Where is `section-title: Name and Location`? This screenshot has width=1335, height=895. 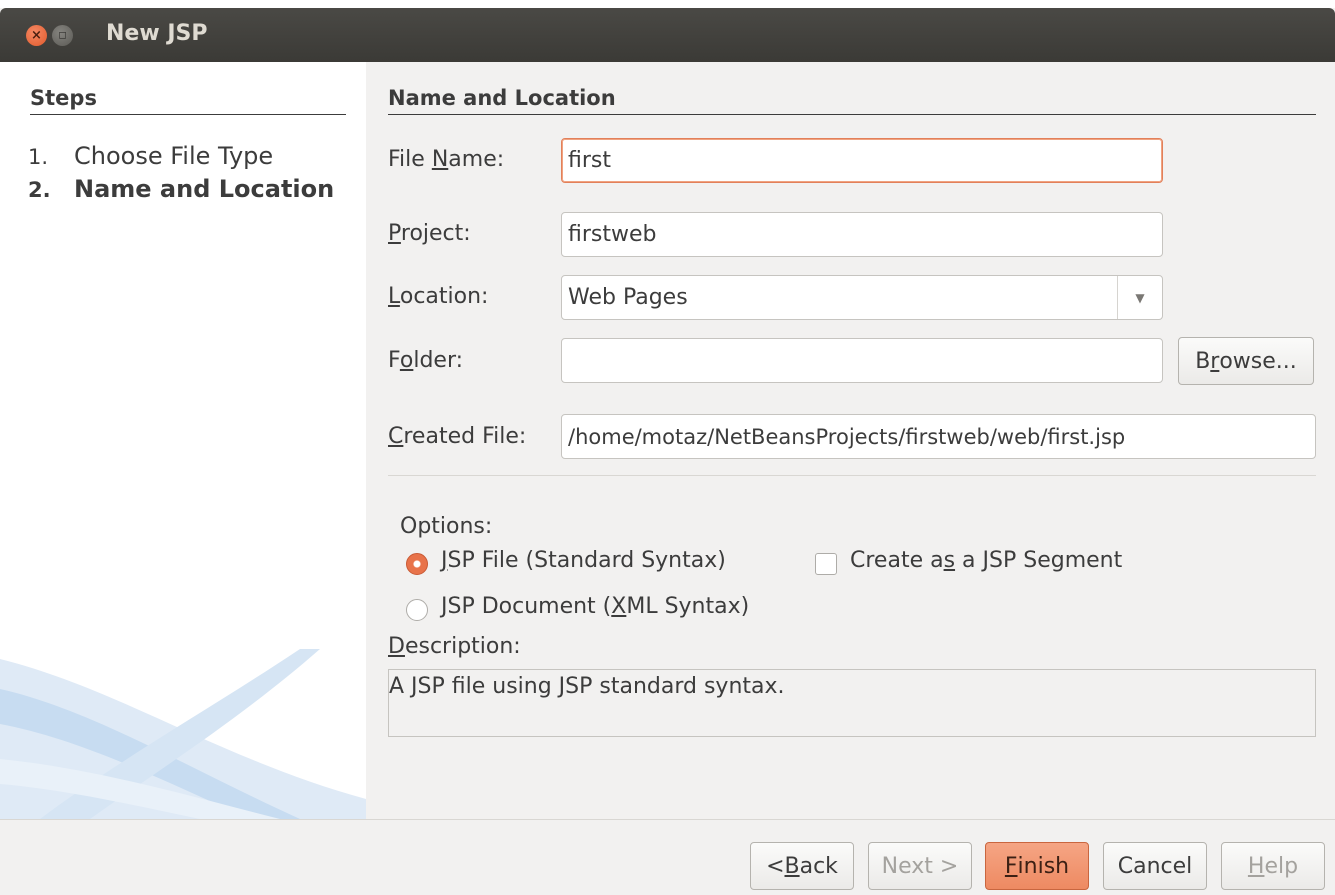 section-title: Name and Location is located at coordinates (502, 98).